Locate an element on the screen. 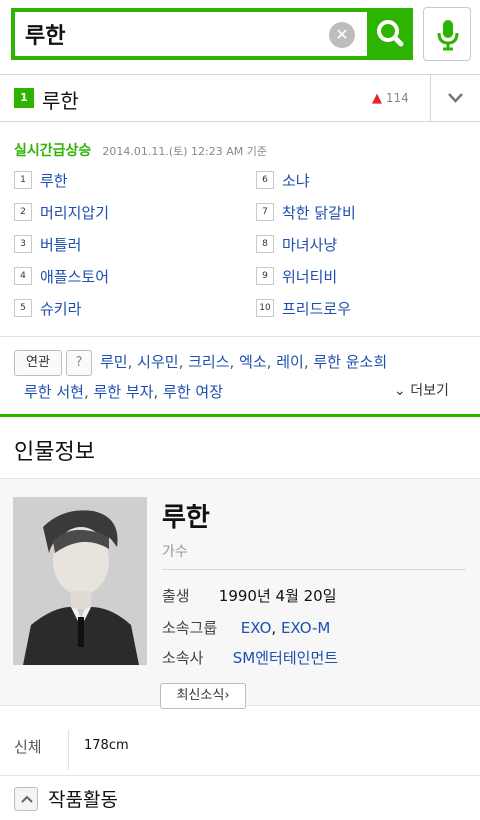 Image resolution: width=480 pixels, height=820 pixels. latest-news-button: 최신소식› is located at coordinates (203, 696).